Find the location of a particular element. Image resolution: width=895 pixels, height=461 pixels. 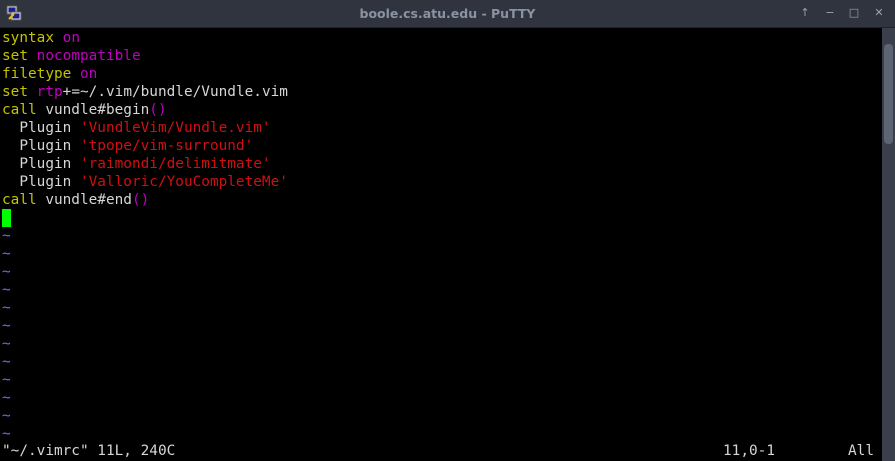

code-token: +=~/.vim/bundle/Vundle.vim is located at coordinates (175, 92).